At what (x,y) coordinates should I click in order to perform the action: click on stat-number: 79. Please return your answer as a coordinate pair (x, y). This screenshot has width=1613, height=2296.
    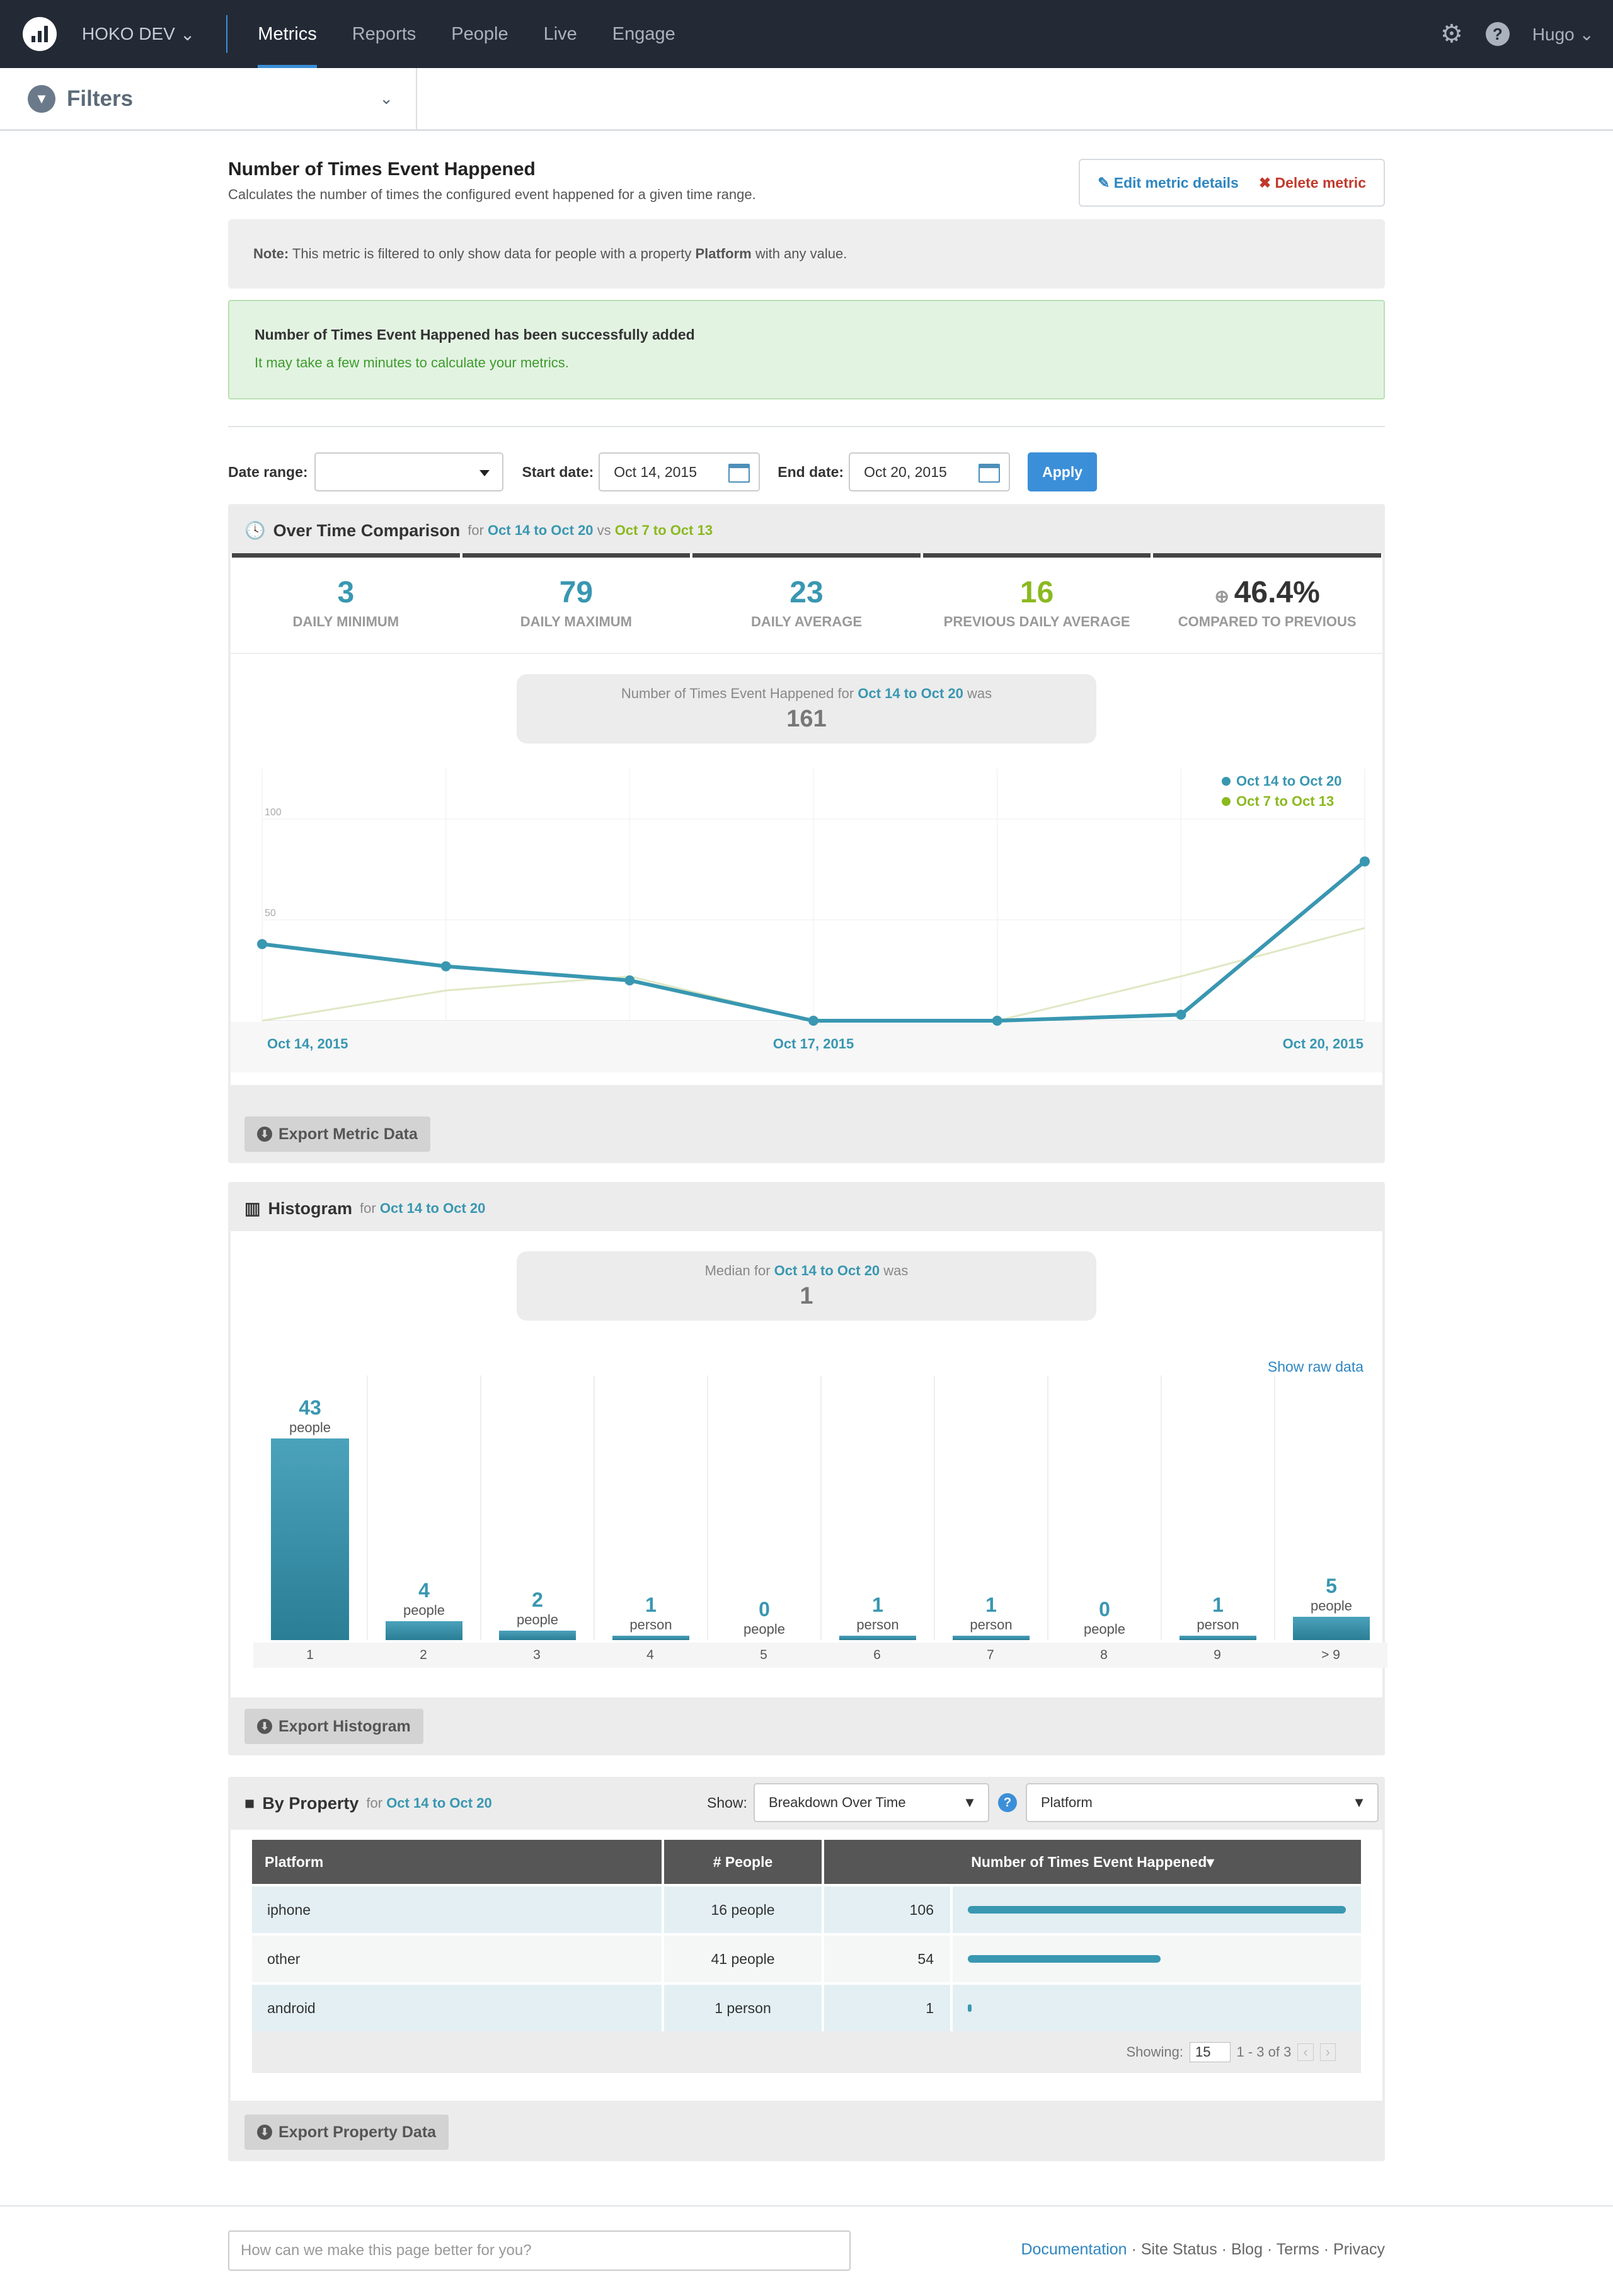
    Looking at the image, I should click on (577, 592).